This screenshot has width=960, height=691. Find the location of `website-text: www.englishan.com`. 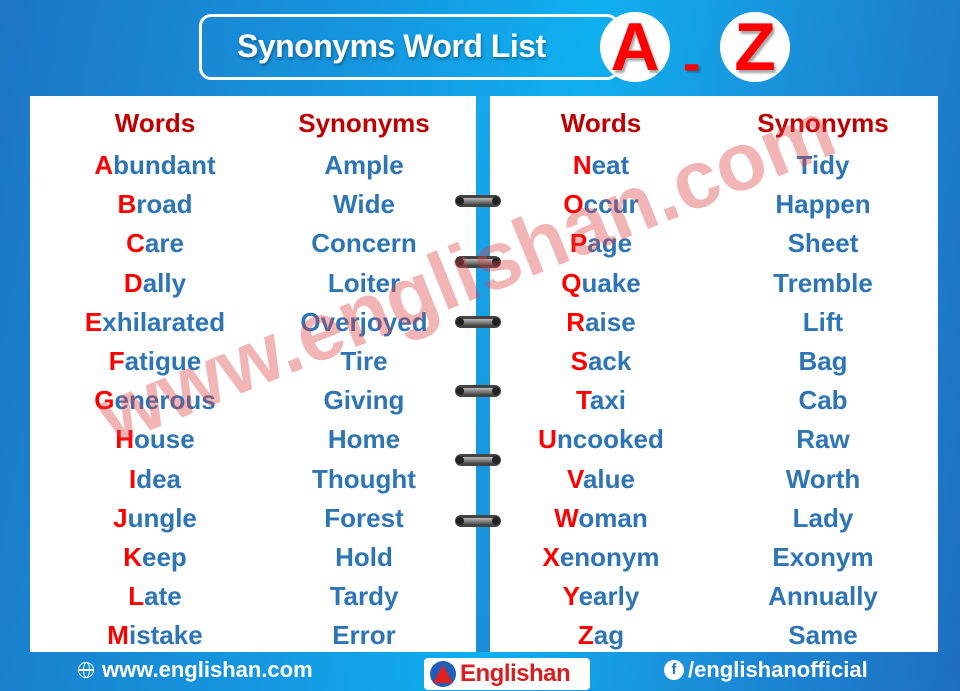

website-text: www.englishan.com is located at coordinates (207, 669).